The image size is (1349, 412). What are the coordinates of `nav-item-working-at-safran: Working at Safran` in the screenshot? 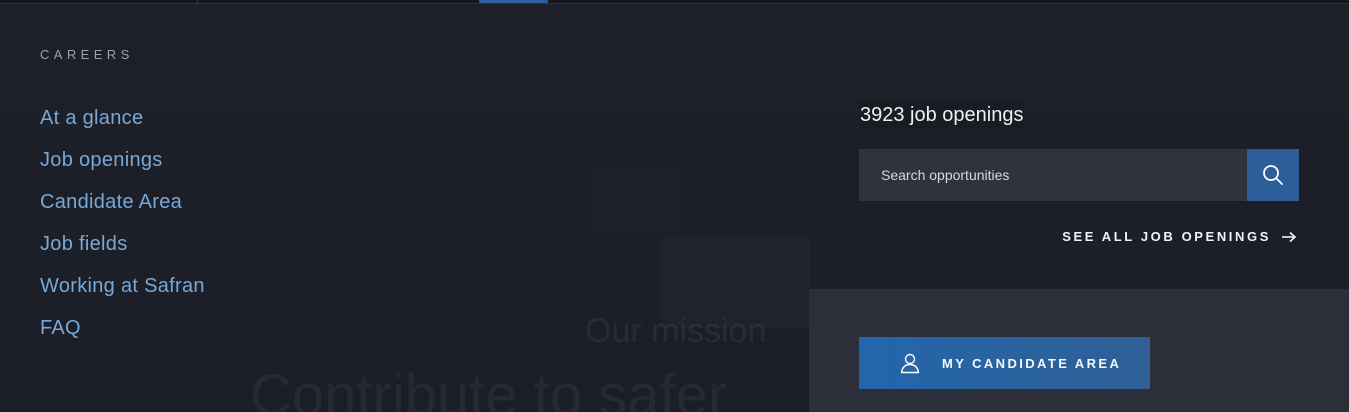 It's located at (122, 293).